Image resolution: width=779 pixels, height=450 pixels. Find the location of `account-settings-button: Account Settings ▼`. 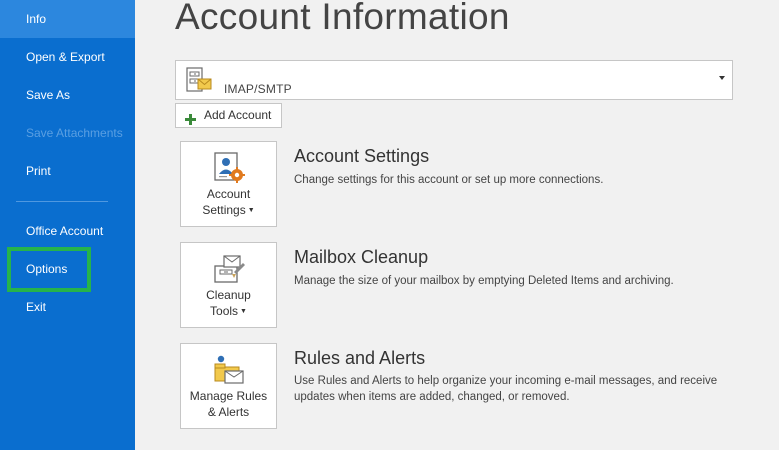

account-settings-button: Account Settings ▼ is located at coordinates (228, 184).